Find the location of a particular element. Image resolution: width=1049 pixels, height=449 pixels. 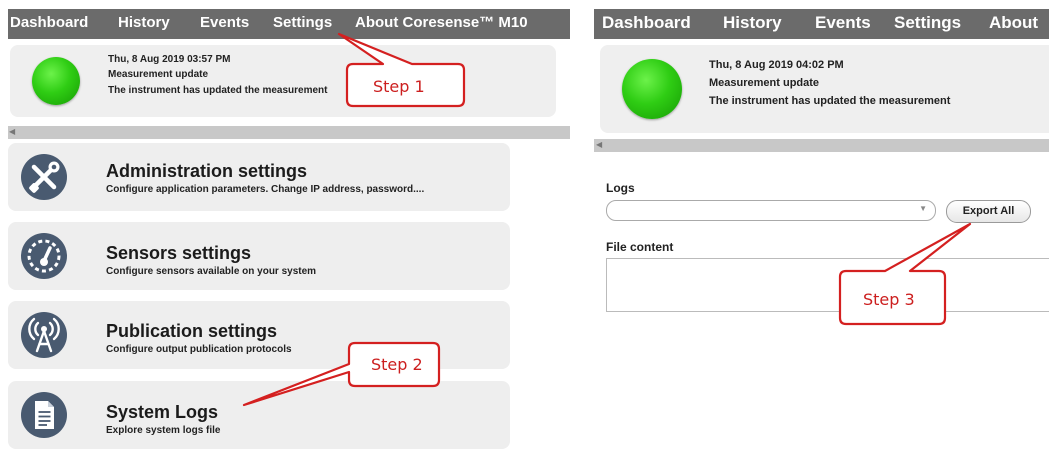

notification-timestamp: Thu, 8 Aug 2019 04:02 PM is located at coordinates (776, 65).